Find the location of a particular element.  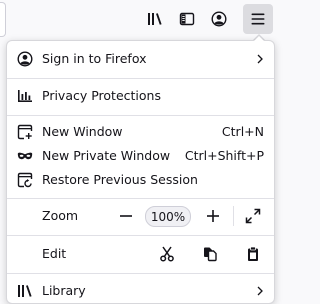

cut-button is located at coordinates (167, 254).